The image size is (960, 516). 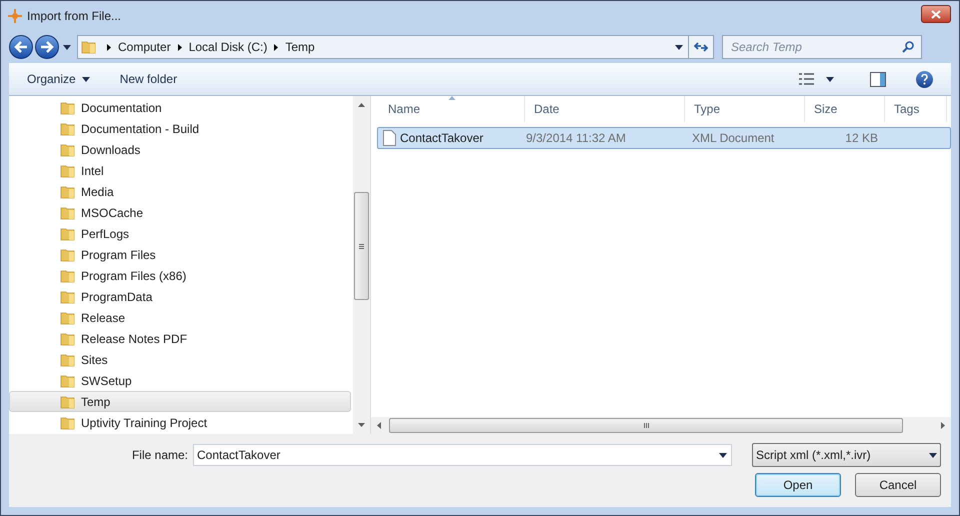 What do you see at coordinates (916, 109) in the screenshot?
I see `column-header: Tags` at bounding box center [916, 109].